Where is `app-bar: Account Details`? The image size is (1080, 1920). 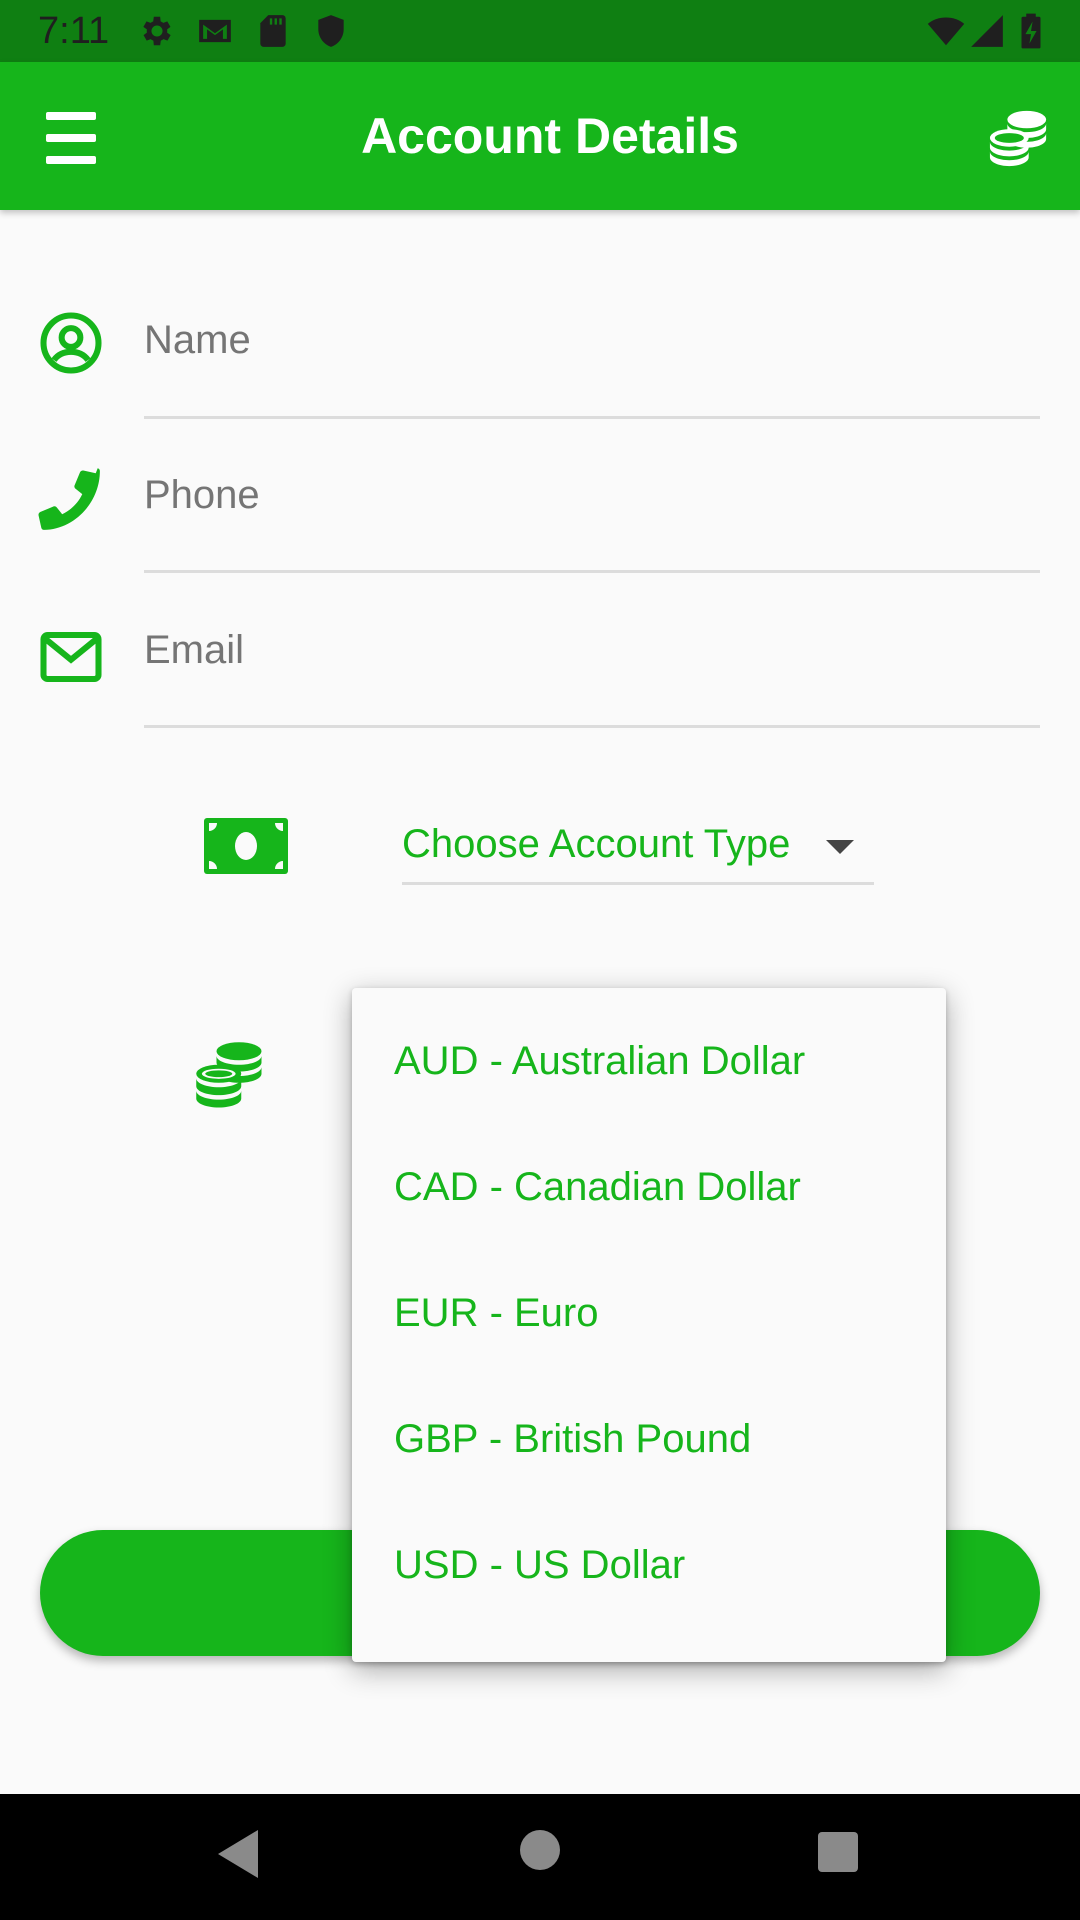
app-bar: Account Details is located at coordinates (540, 136).